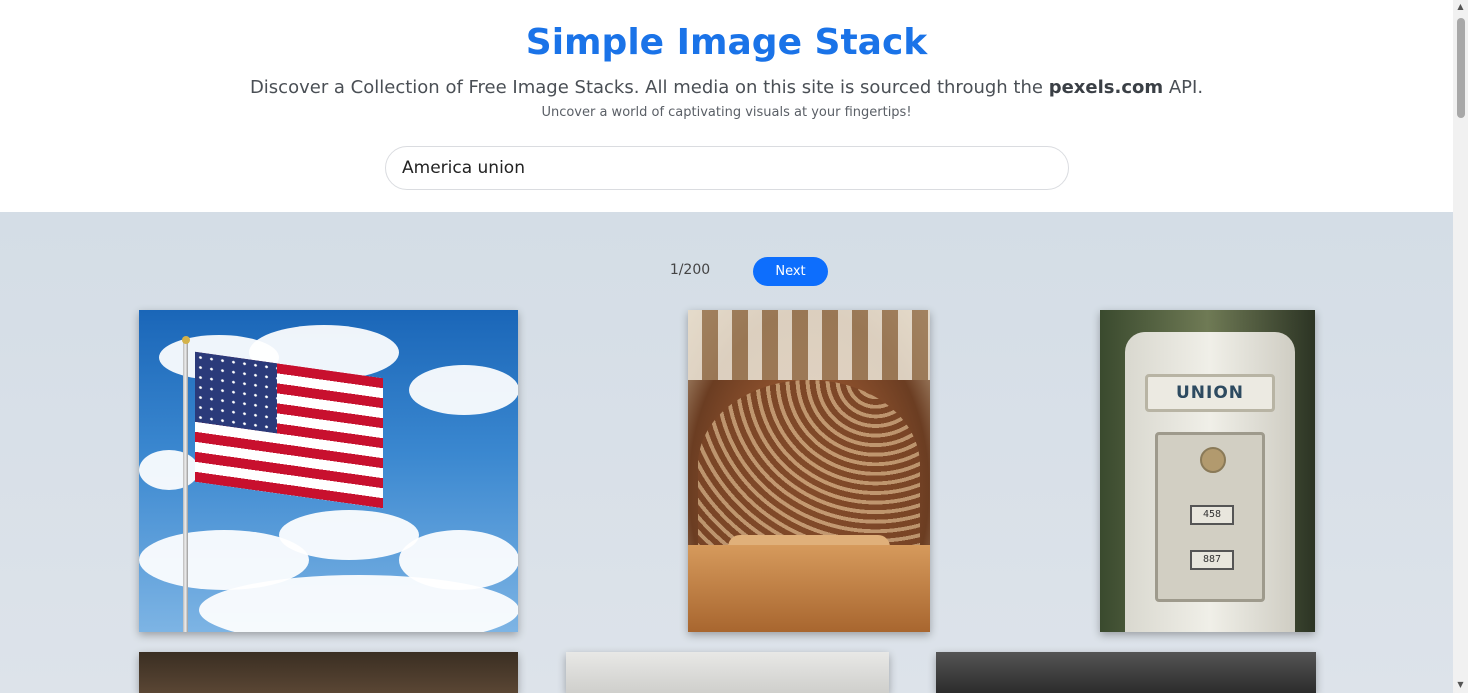 The width and height of the screenshot is (1468, 693). Describe the element at coordinates (186, 340) in the screenshot. I see `pole-finial` at that location.